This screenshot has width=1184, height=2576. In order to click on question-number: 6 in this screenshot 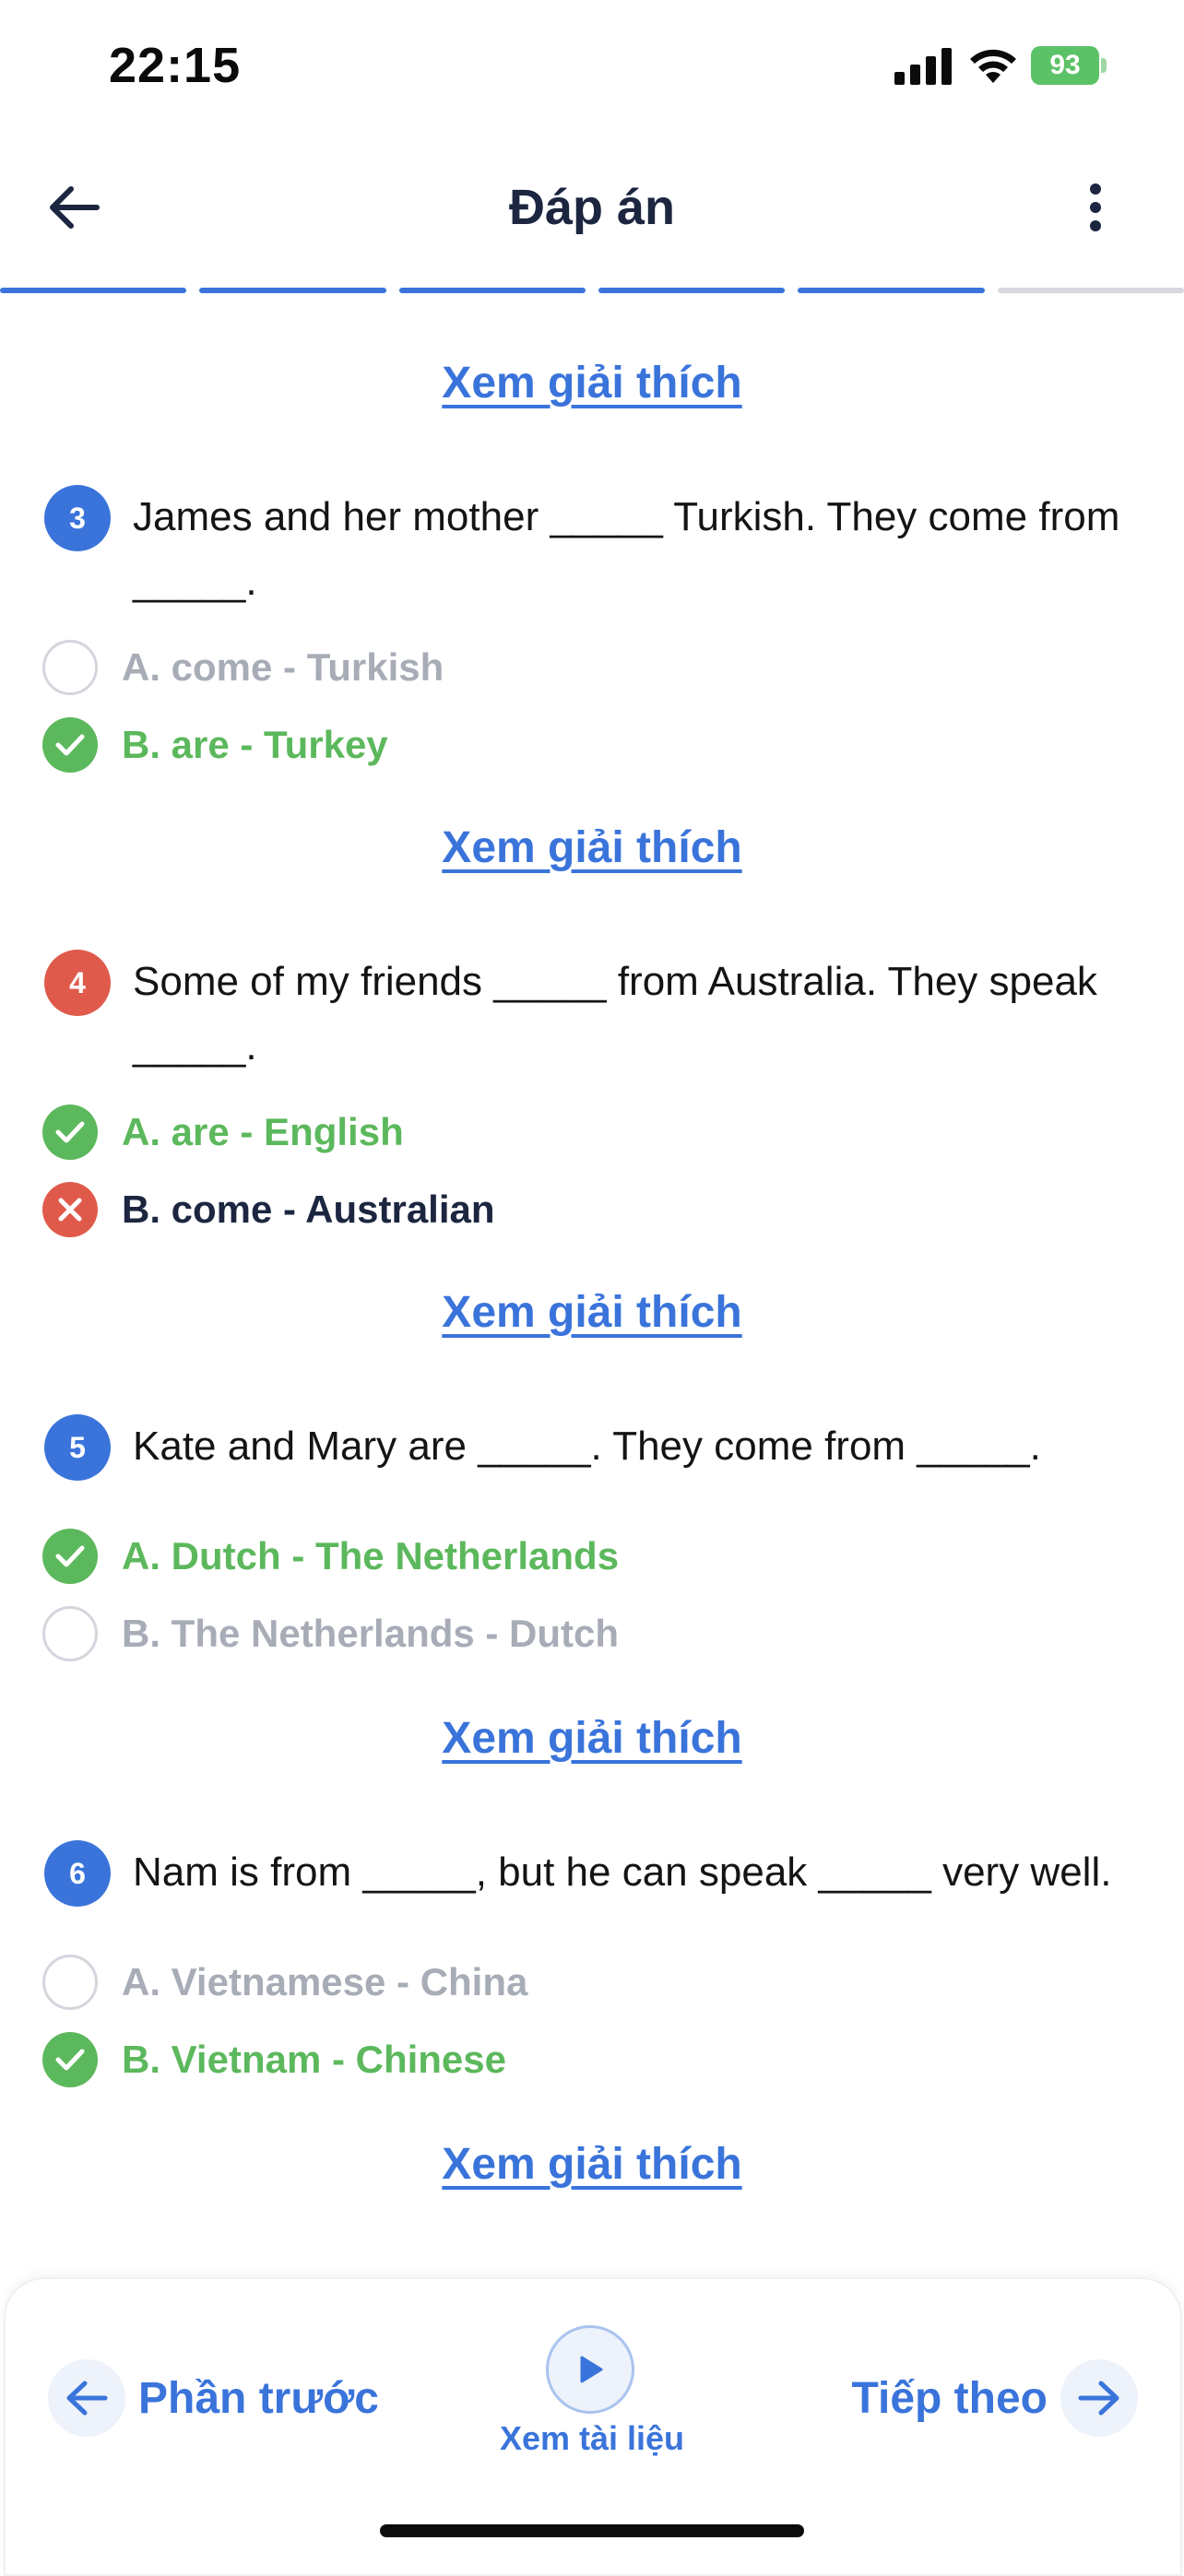, I will do `click(77, 1873)`.